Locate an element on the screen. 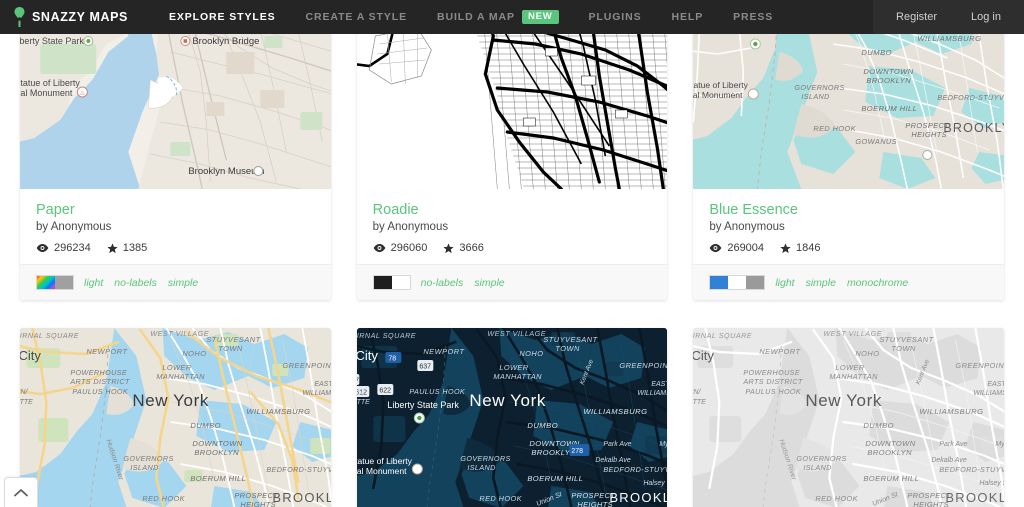 The height and width of the screenshot is (507, 1024). favorites-count: 1385 is located at coordinates (135, 248).